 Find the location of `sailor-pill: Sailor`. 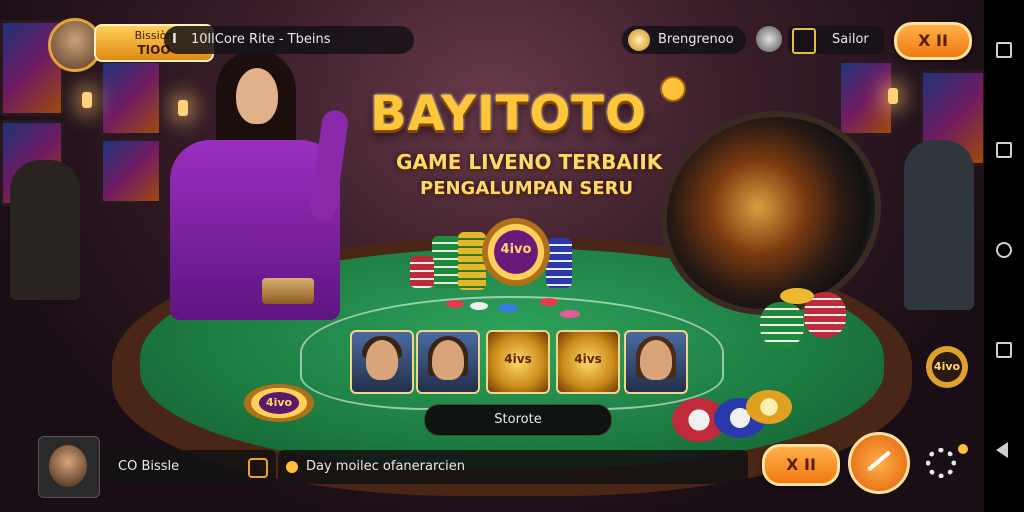

sailor-pill: Sailor is located at coordinates (836, 40).